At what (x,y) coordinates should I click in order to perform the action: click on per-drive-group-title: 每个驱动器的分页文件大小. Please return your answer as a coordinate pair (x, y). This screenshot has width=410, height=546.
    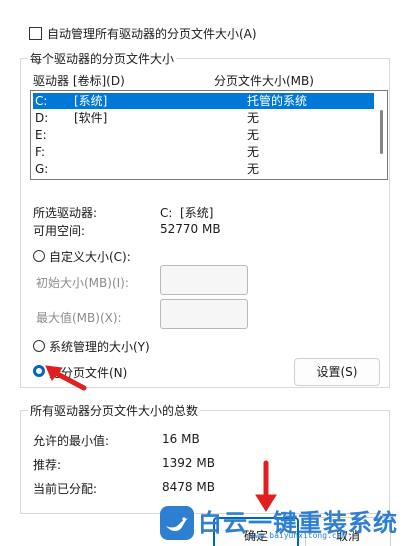
    Looking at the image, I should click on (102, 58).